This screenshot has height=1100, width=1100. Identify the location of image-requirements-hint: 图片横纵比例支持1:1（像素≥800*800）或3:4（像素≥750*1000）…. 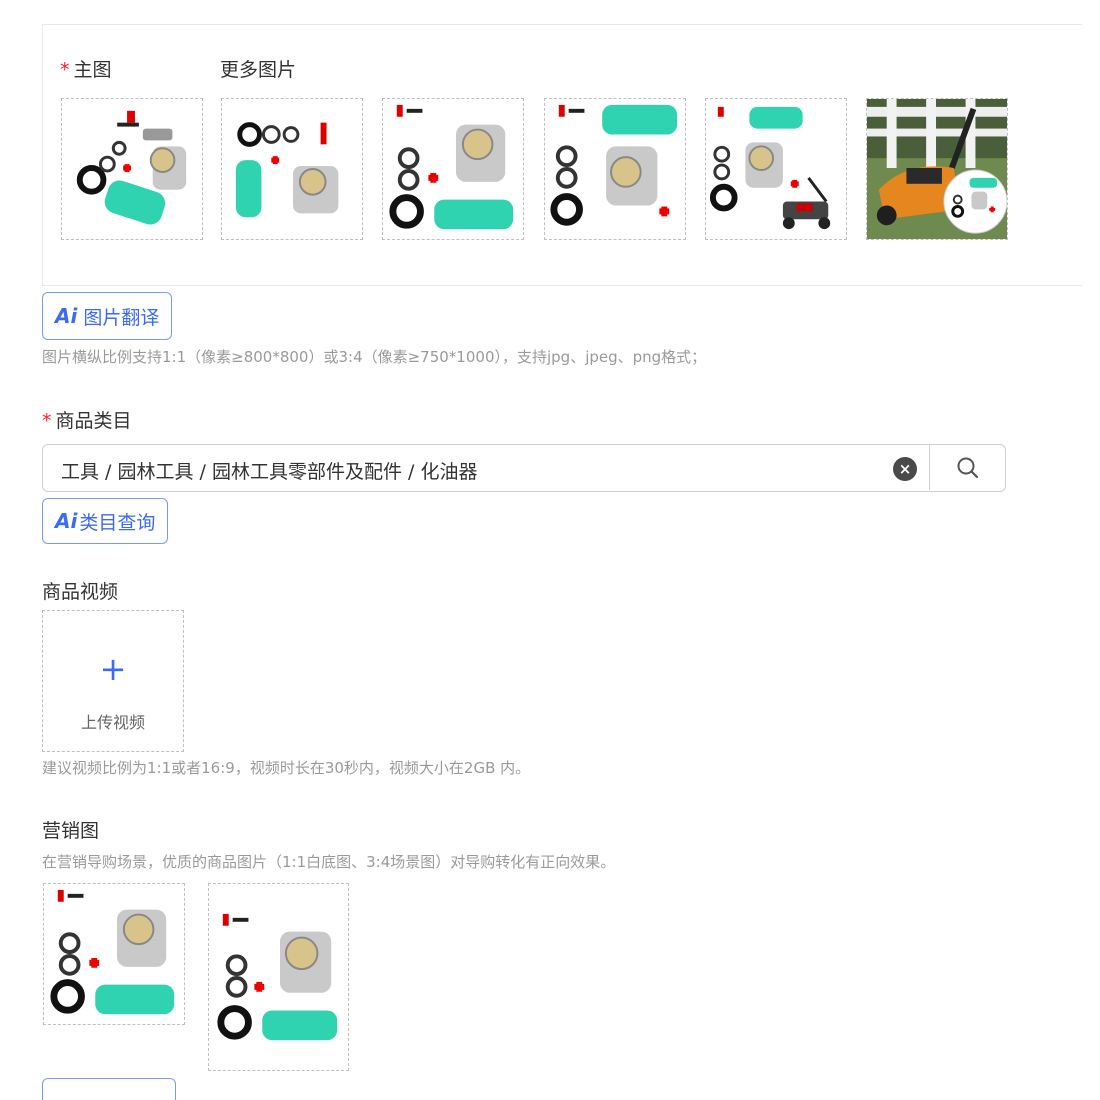
(374, 357).